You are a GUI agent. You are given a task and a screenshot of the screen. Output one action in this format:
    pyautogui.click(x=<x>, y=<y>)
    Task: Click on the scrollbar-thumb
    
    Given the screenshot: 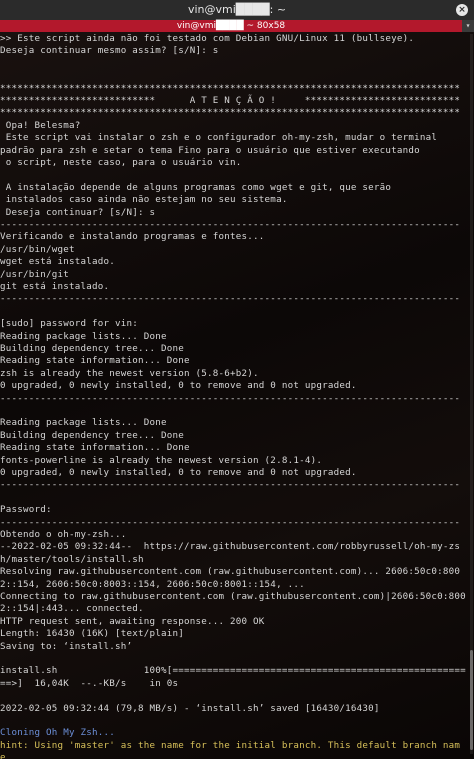 What is the action you would take?
    pyautogui.click(x=471, y=700)
    